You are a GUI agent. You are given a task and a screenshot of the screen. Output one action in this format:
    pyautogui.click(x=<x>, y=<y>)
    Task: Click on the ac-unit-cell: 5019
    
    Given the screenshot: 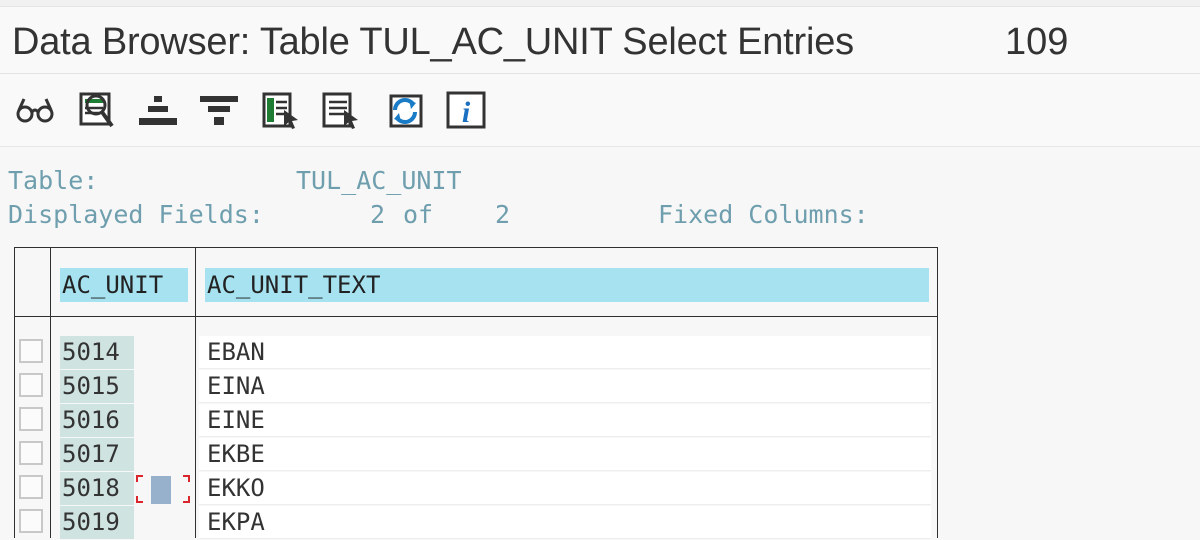 What is the action you would take?
    pyautogui.click(x=97, y=522)
    